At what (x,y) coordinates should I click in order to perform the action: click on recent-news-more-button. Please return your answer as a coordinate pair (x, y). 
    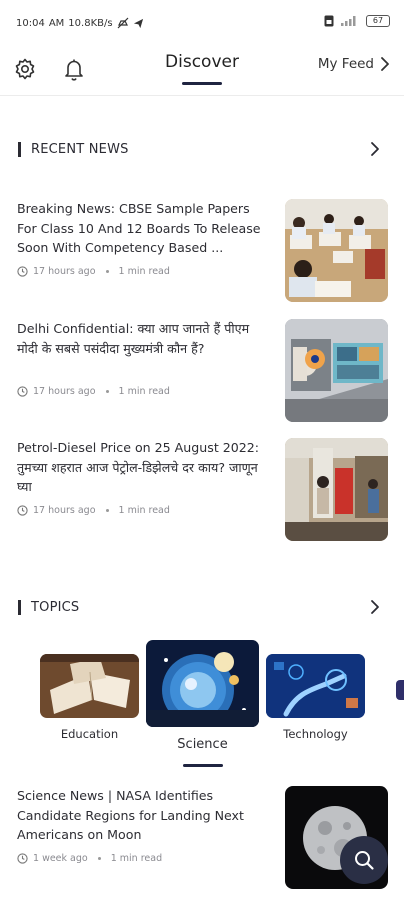
    Looking at the image, I should click on (375, 149).